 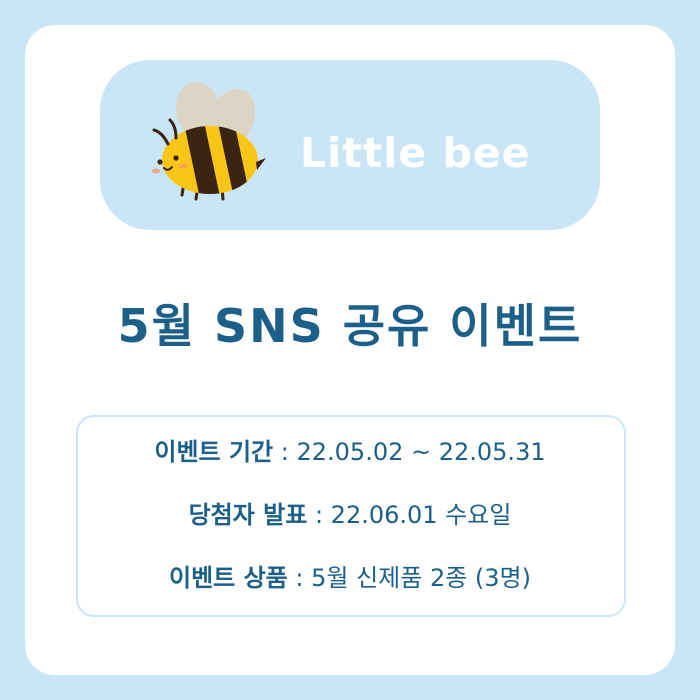 I want to click on winner-announcement-row: 당첨자 발표 : 22.06.01 수요일, so click(x=350, y=515).